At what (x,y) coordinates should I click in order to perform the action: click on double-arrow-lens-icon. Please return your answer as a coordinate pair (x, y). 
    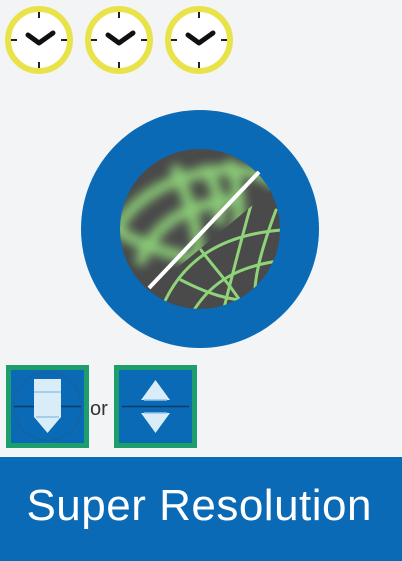
    Looking at the image, I should click on (155, 406).